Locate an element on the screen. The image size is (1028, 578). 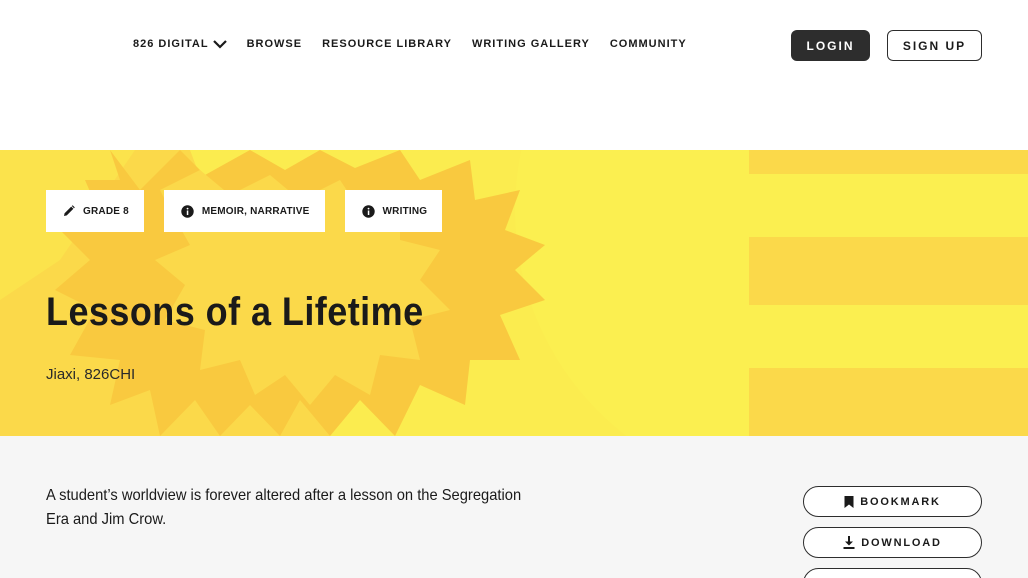
tag-genre: MEMOIR, NARRATIVE is located at coordinates (244, 211).